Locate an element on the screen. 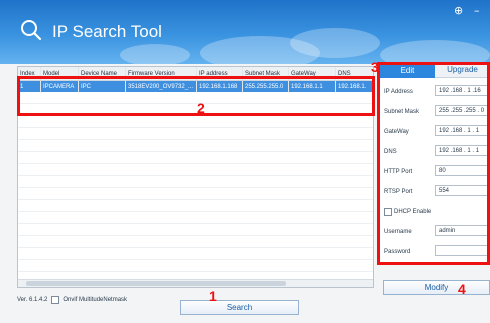  minimize-button: – is located at coordinates (477, 10).